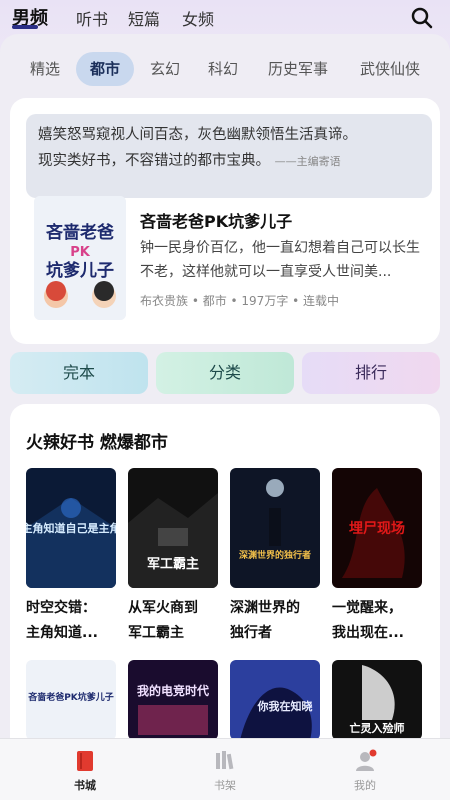  I want to click on nav-mine: 我的, so click(365, 769).